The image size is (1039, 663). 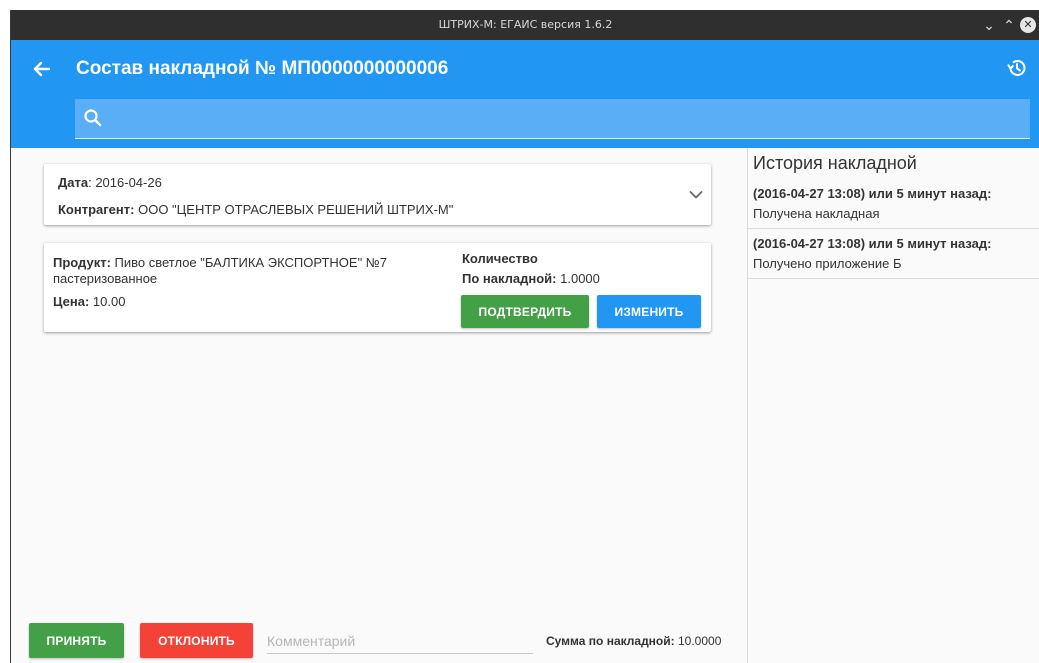 I want to click on search-bar, so click(x=552, y=119).